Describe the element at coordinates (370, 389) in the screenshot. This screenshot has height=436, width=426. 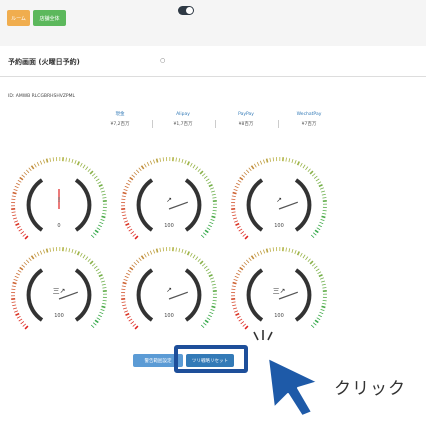
I see `click-annotation: クリック` at that location.